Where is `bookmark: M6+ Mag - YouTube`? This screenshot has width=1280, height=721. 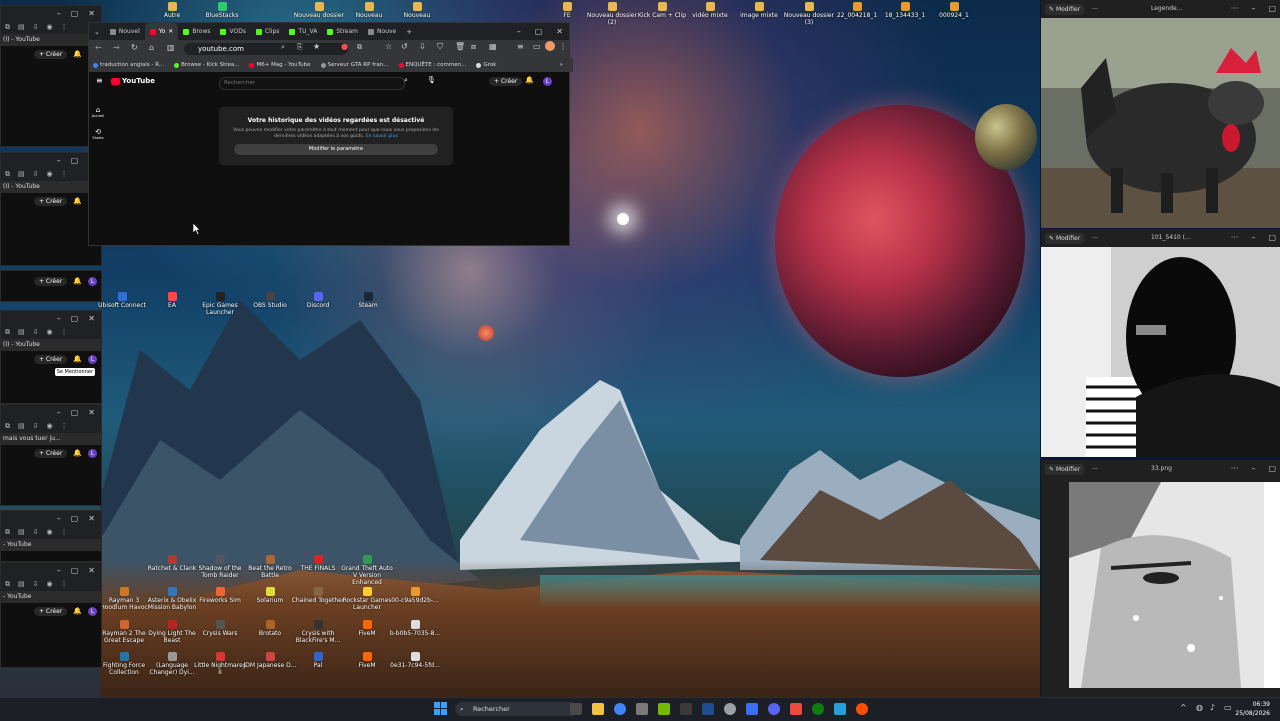
bookmark: M6+ Mag - YouTube is located at coordinates (280, 65).